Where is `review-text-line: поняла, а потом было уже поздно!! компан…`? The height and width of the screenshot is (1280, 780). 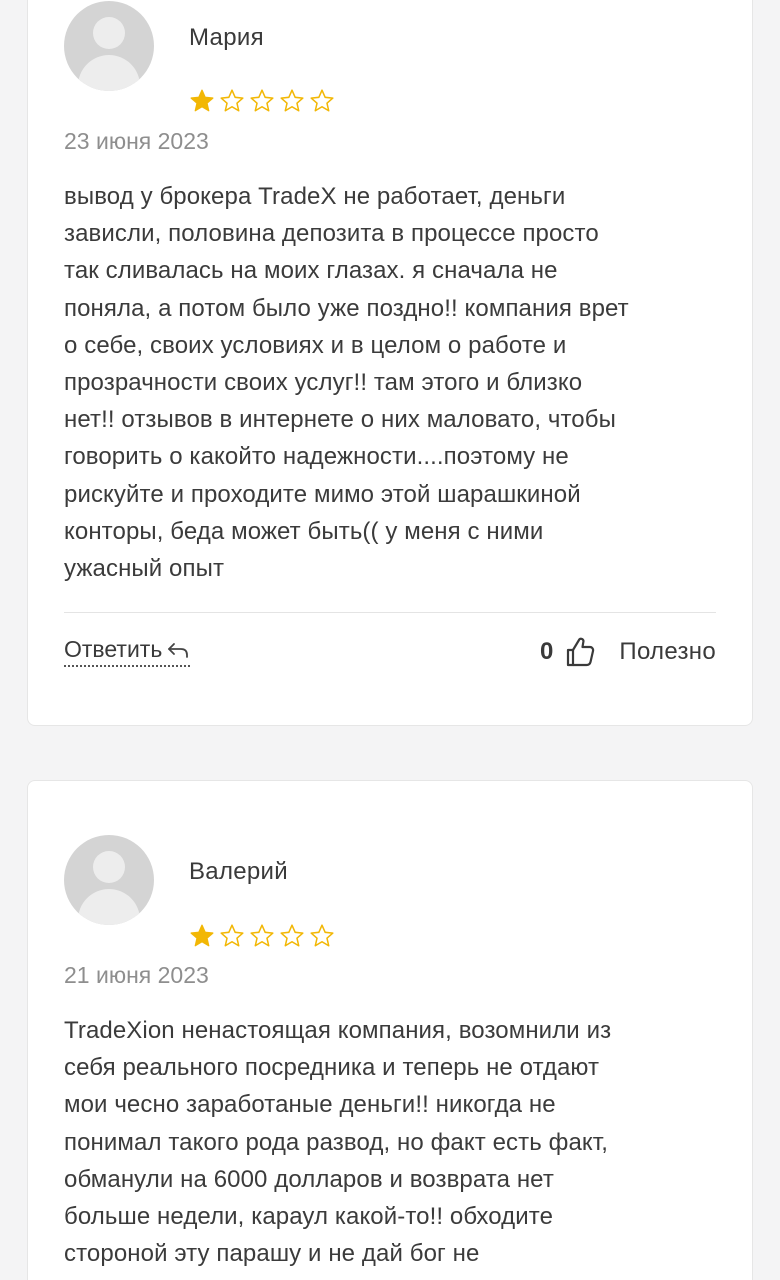 review-text-line: поняла, а потом было уже поздно!! компан… is located at coordinates (346, 308).